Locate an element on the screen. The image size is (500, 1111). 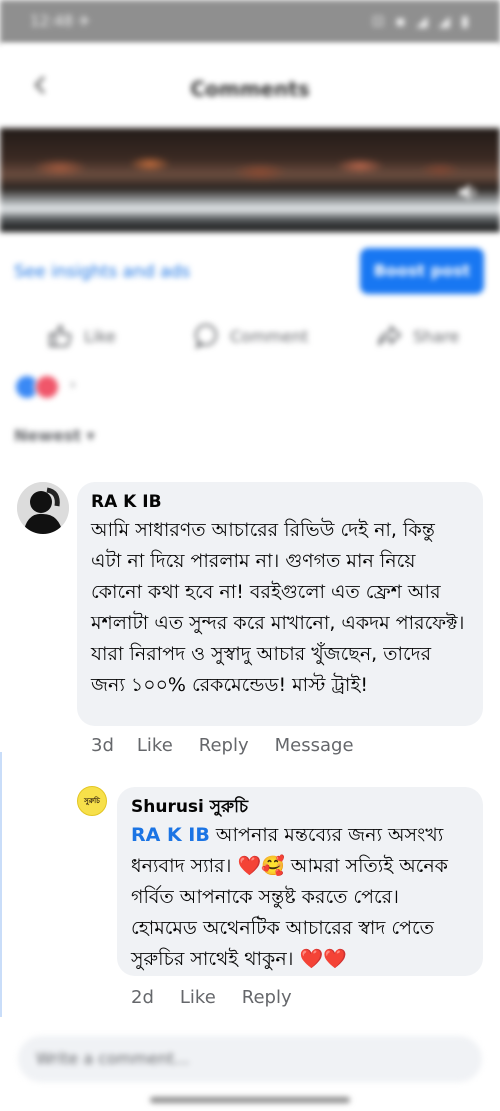
like-button: Like is located at coordinates (81, 336).